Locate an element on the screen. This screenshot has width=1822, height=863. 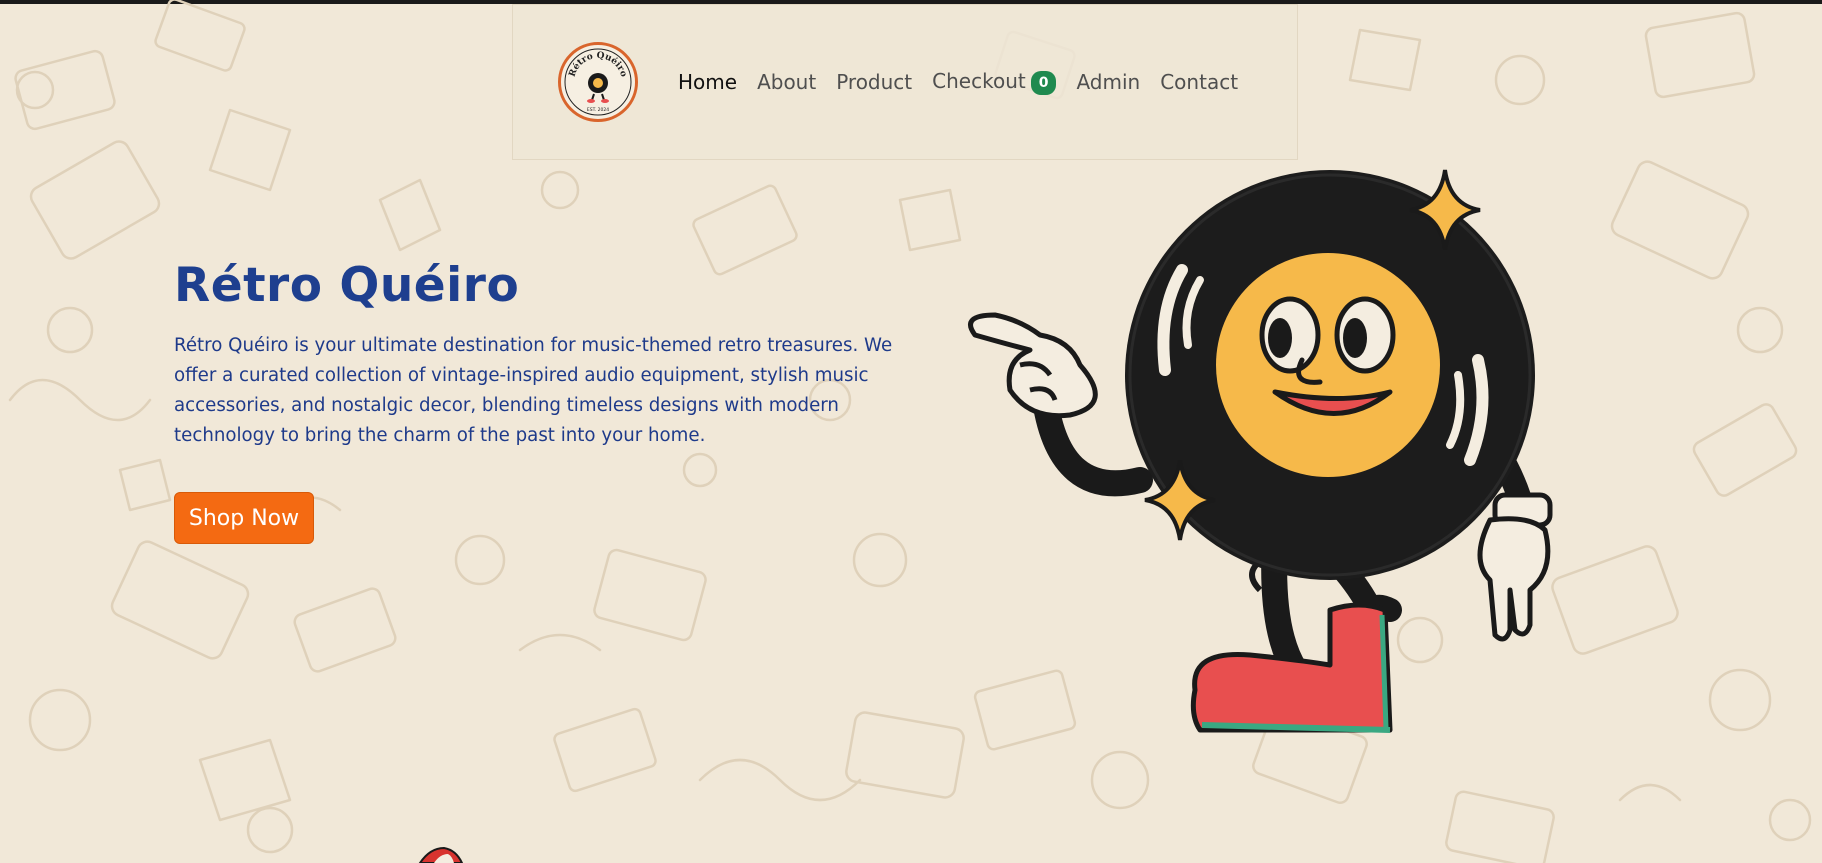
nav-admin: Admin is located at coordinates (1108, 82).